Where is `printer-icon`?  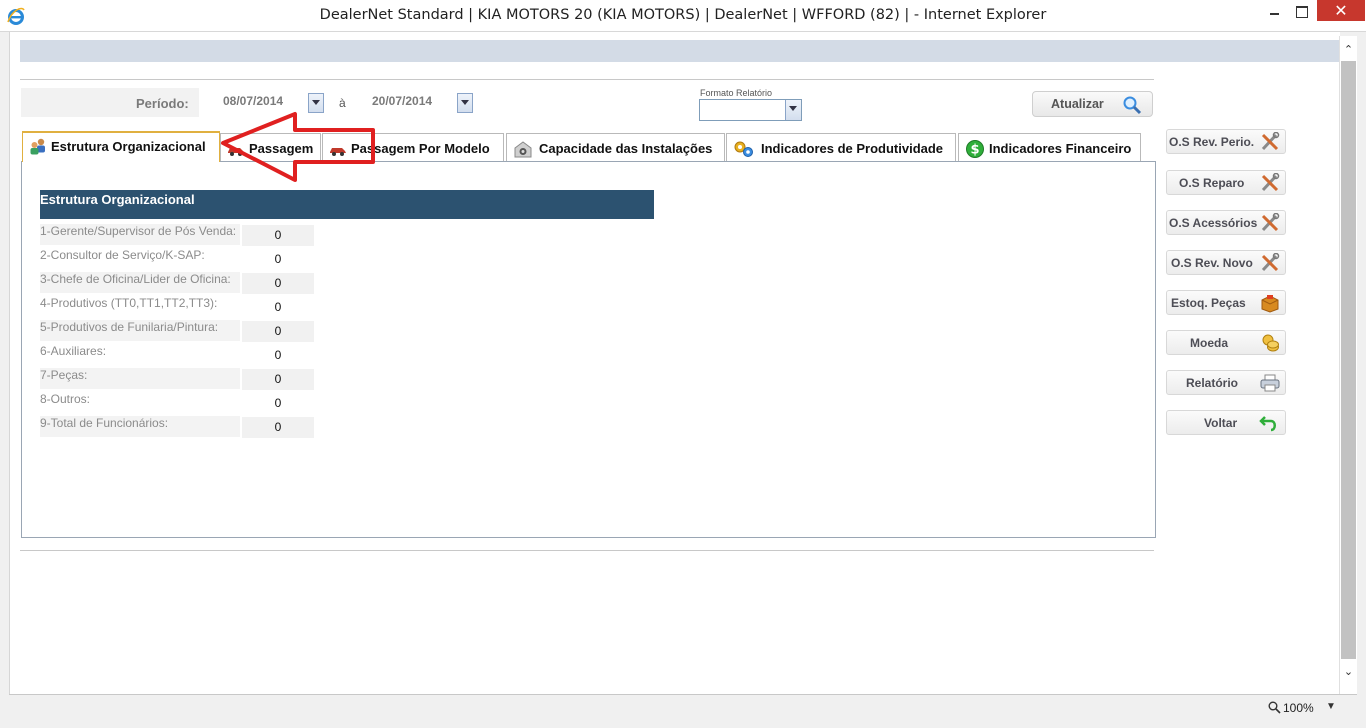
printer-icon is located at coordinates (1270, 383).